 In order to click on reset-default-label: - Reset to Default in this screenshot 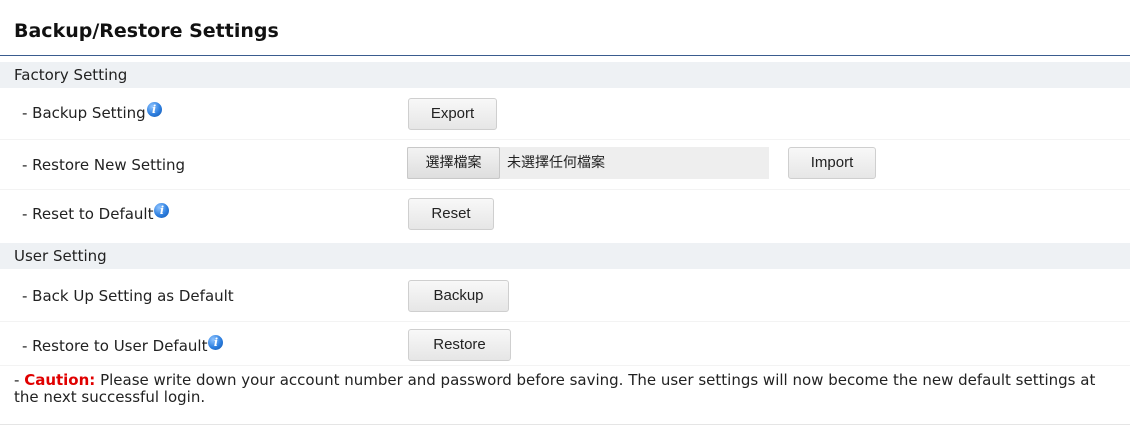, I will do `click(88, 214)`.